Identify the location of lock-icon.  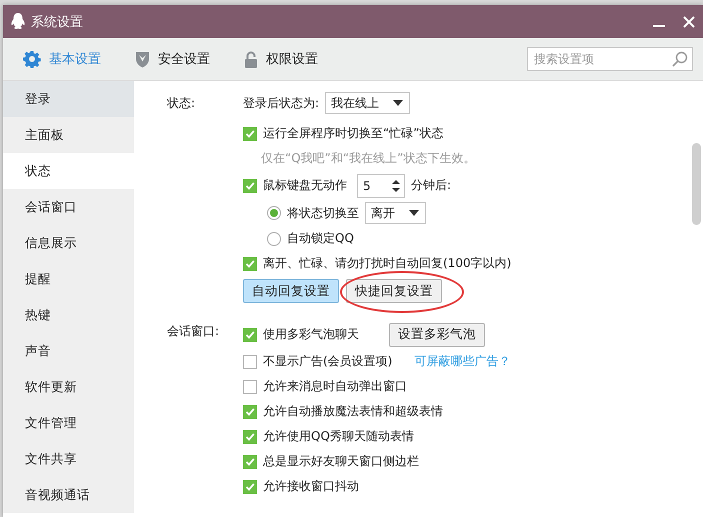
(251, 59).